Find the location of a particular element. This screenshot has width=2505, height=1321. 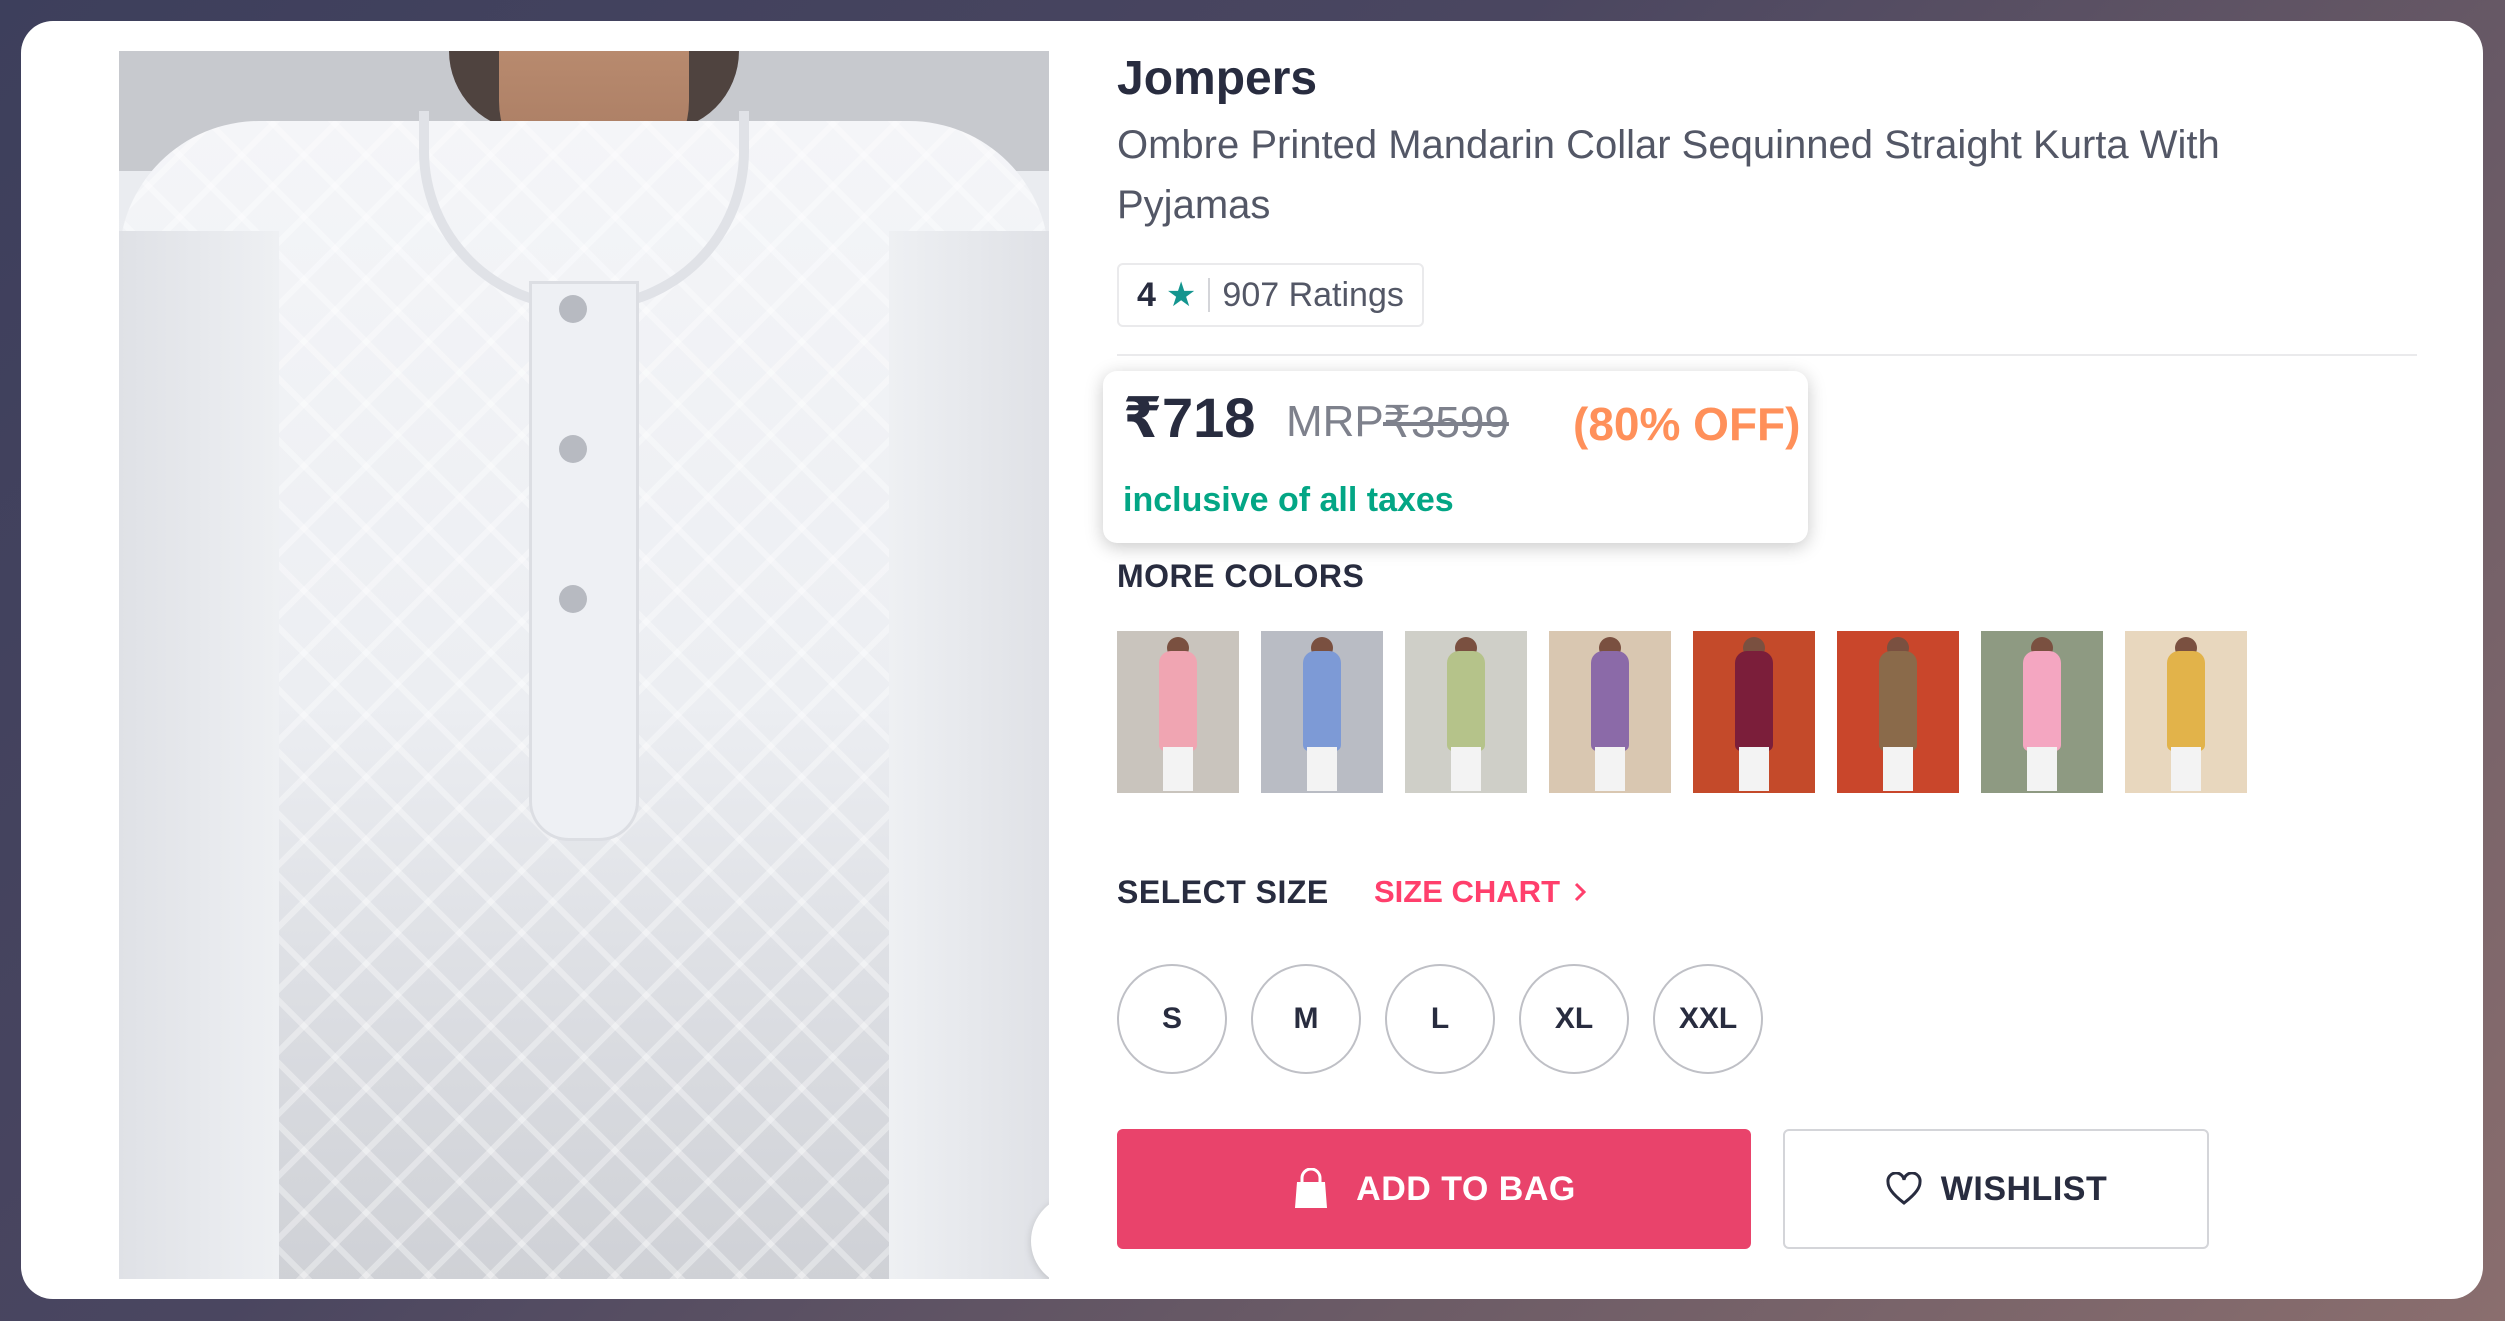

tax-note: inclusive of all taxes is located at coordinates (1288, 500).